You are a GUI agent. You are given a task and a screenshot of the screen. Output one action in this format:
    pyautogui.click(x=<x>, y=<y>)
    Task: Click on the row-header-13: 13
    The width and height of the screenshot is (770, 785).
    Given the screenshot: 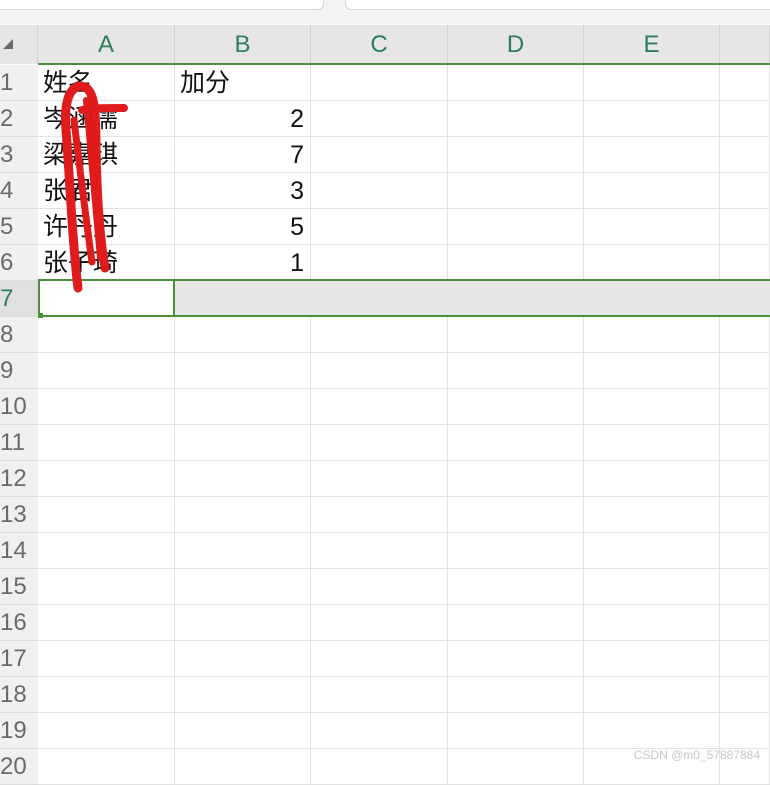 What is the action you would take?
    pyautogui.click(x=19, y=515)
    